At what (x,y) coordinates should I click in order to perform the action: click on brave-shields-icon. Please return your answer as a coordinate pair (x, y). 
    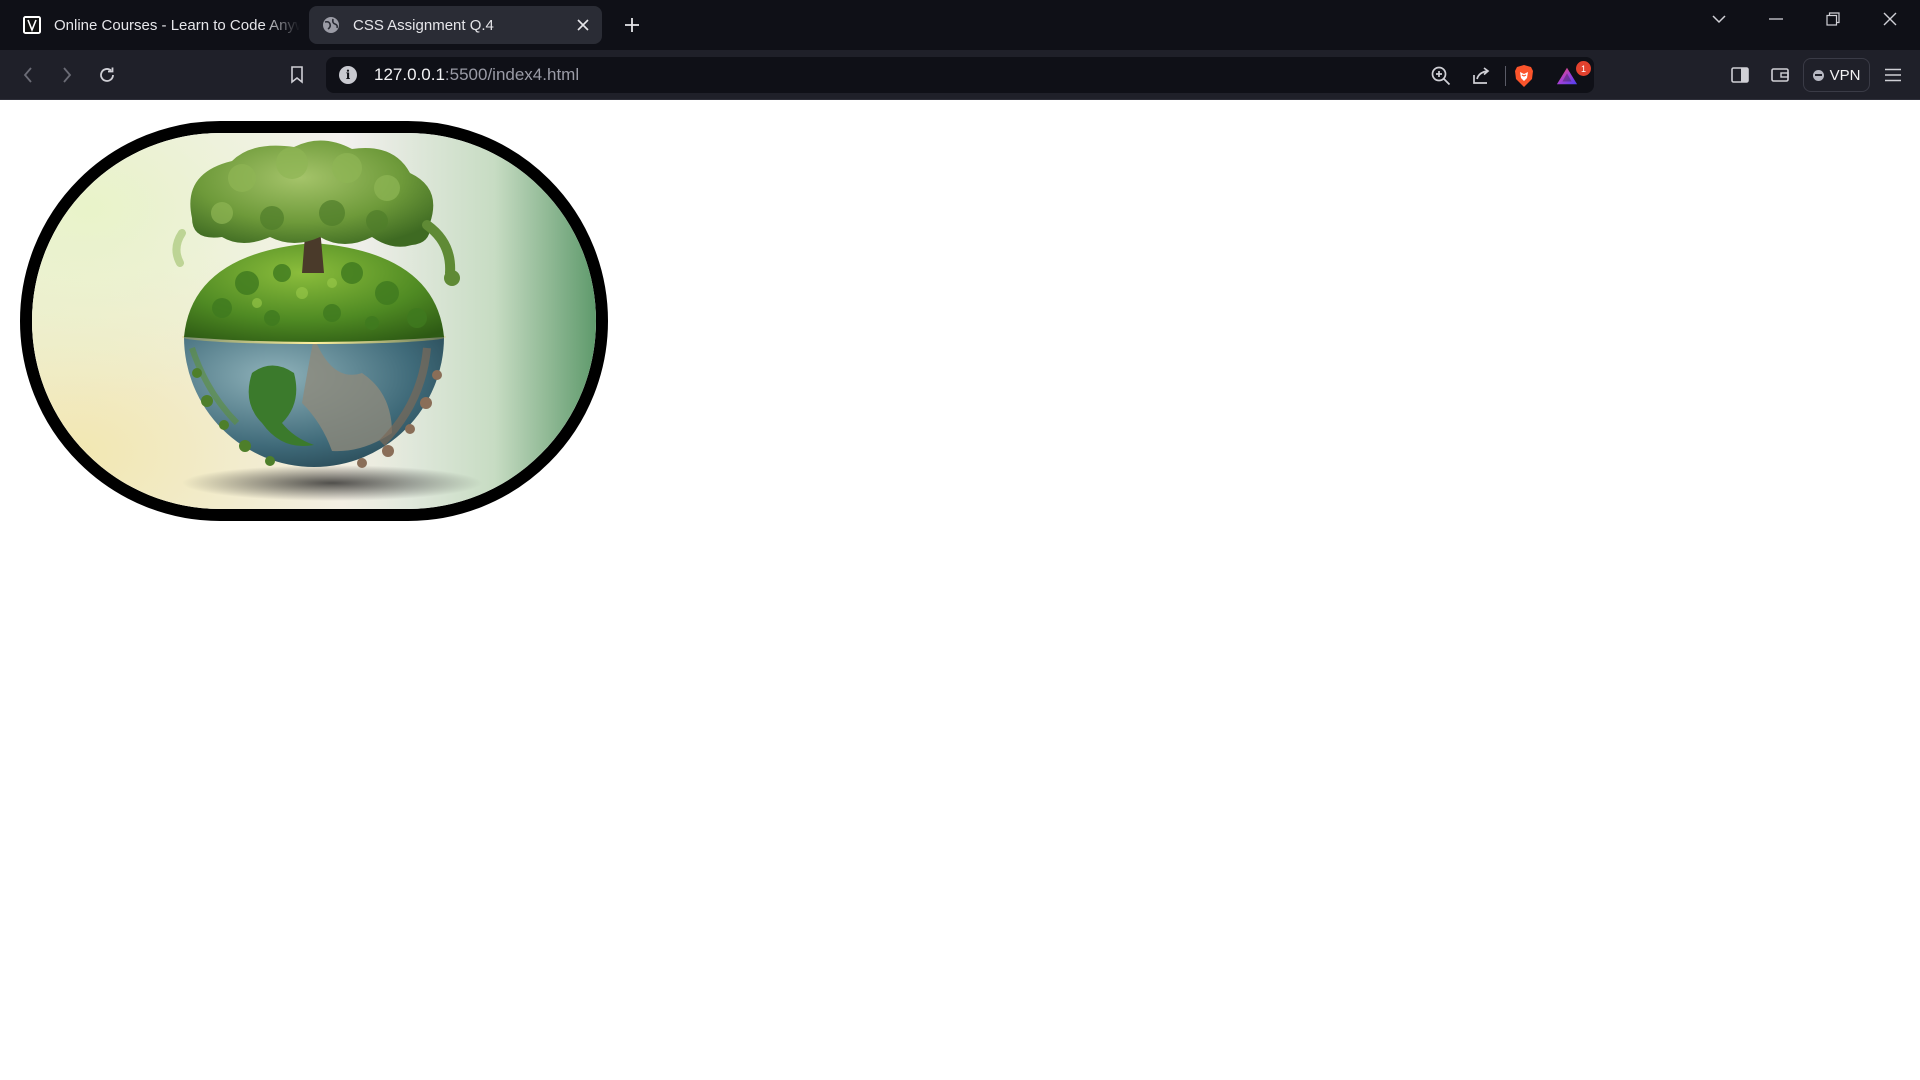
    Looking at the image, I should click on (1524, 76).